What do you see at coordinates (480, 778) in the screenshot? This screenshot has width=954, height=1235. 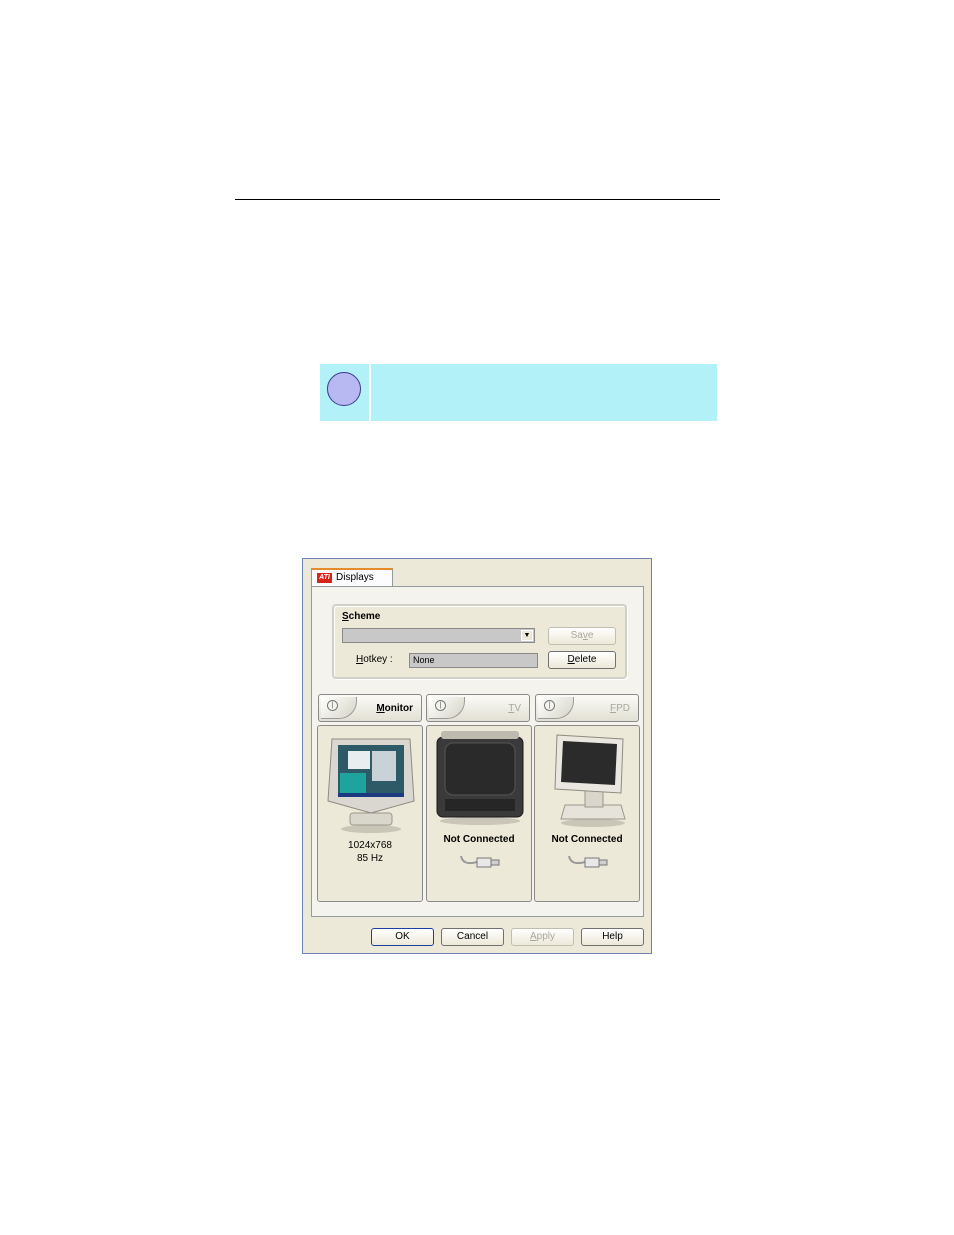 I see `tv-icon` at bounding box center [480, 778].